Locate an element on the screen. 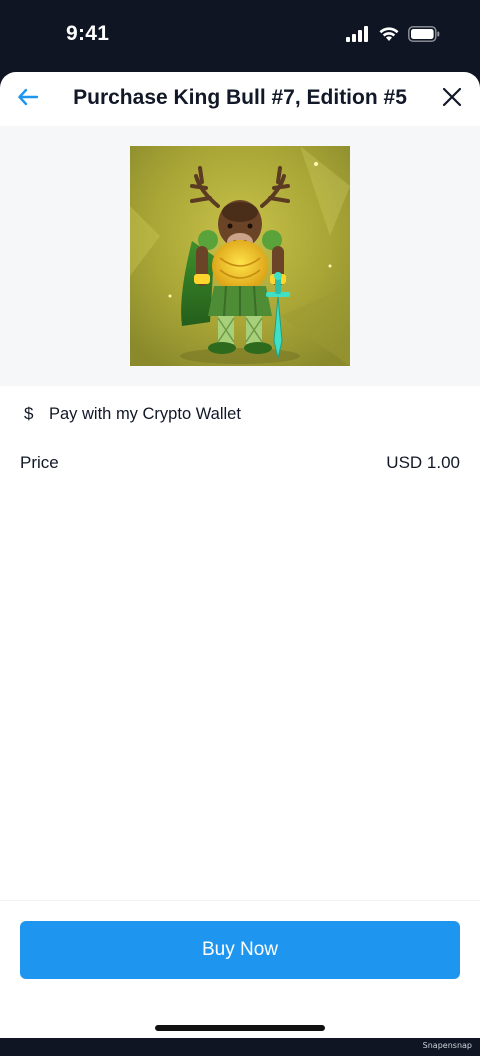  payment-method-row: $ Pay with my Crypto Wallet is located at coordinates (240, 414).